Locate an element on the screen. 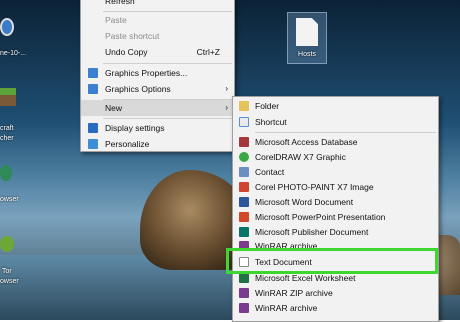 Image resolution: width=460 pixels, height=322 pixels. personalize-icon is located at coordinates (93, 144).